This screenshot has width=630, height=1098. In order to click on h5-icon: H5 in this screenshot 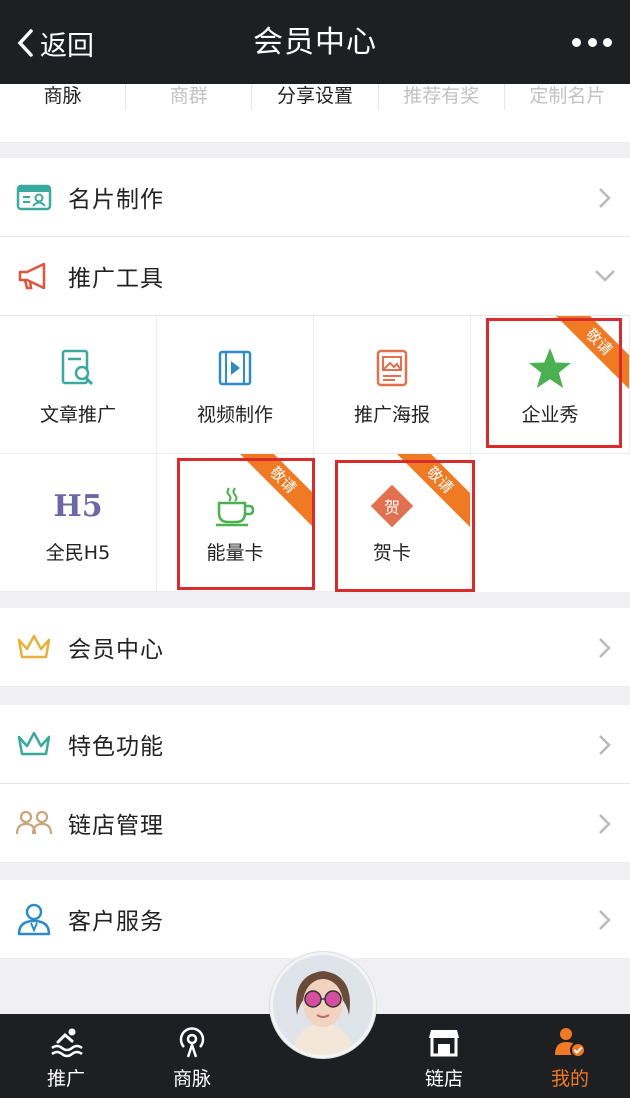, I will do `click(78, 506)`.